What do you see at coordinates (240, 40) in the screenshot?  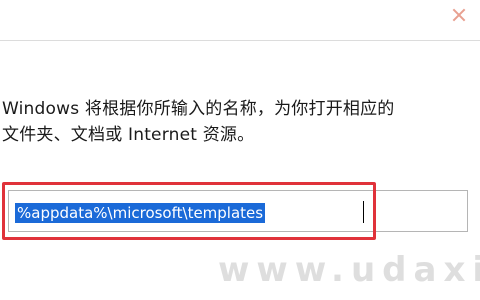 I see `divider` at bounding box center [240, 40].